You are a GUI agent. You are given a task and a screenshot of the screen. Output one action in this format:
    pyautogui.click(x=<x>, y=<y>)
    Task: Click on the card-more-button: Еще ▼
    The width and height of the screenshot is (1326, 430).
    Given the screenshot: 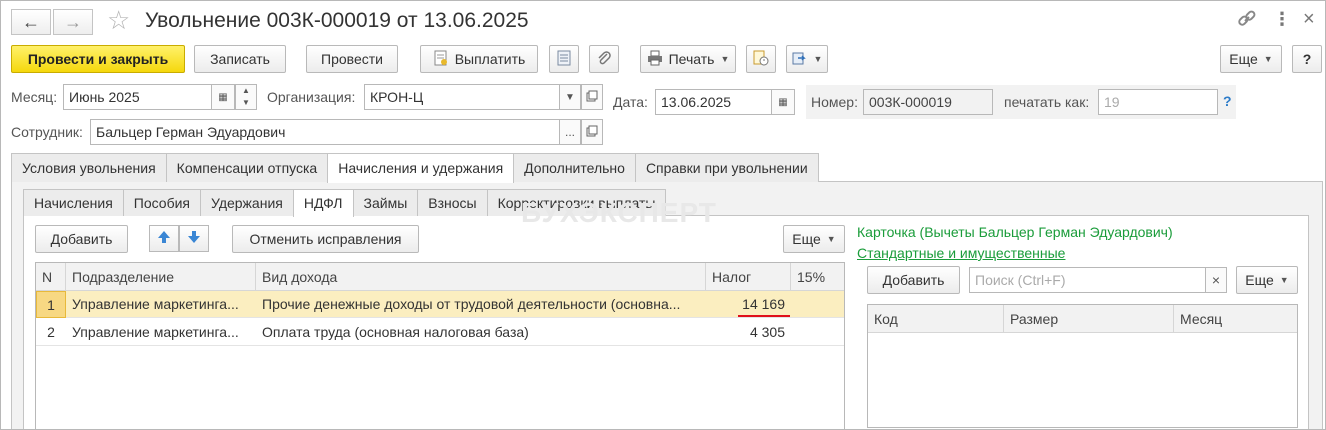 What is the action you would take?
    pyautogui.click(x=1267, y=280)
    